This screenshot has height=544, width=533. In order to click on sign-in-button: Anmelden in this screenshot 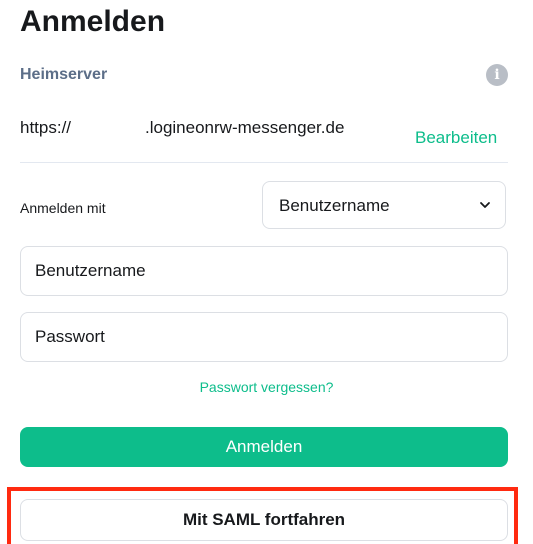, I will do `click(264, 447)`.